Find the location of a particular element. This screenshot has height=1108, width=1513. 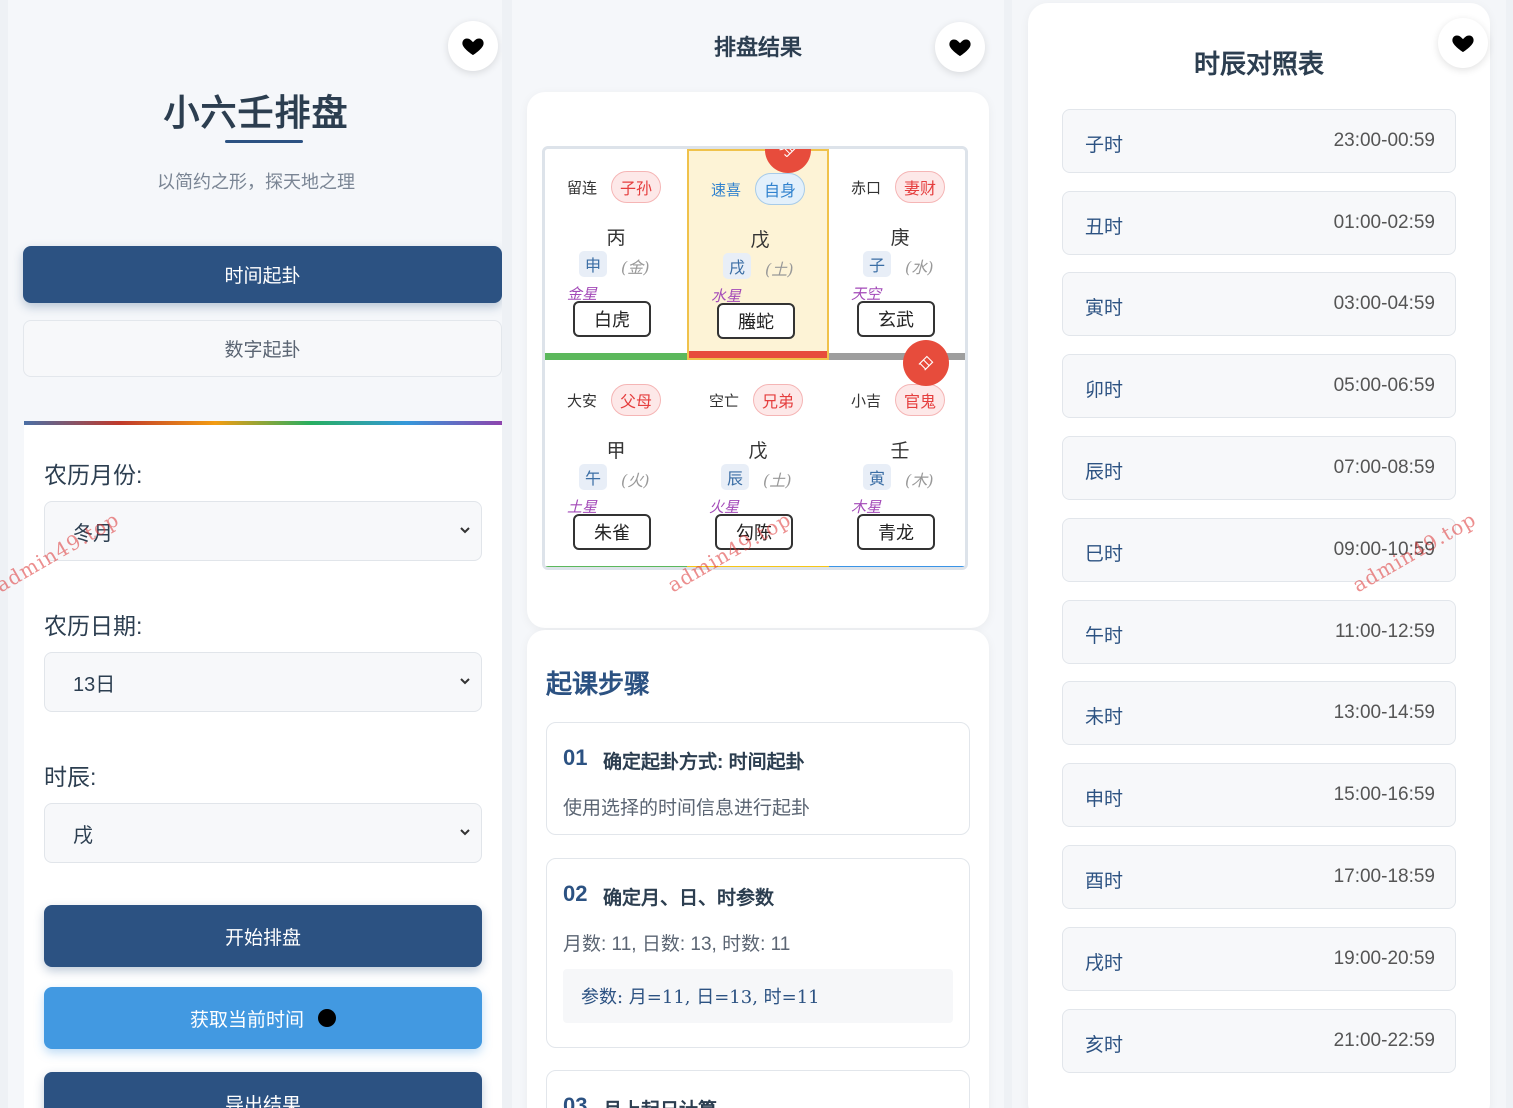

spirit-god: 朱雀 is located at coordinates (612, 532).